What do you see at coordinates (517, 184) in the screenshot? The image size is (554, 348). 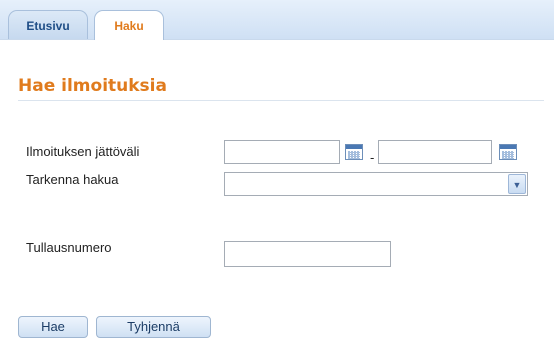 I see `chevron-down-icon: ▼` at bounding box center [517, 184].